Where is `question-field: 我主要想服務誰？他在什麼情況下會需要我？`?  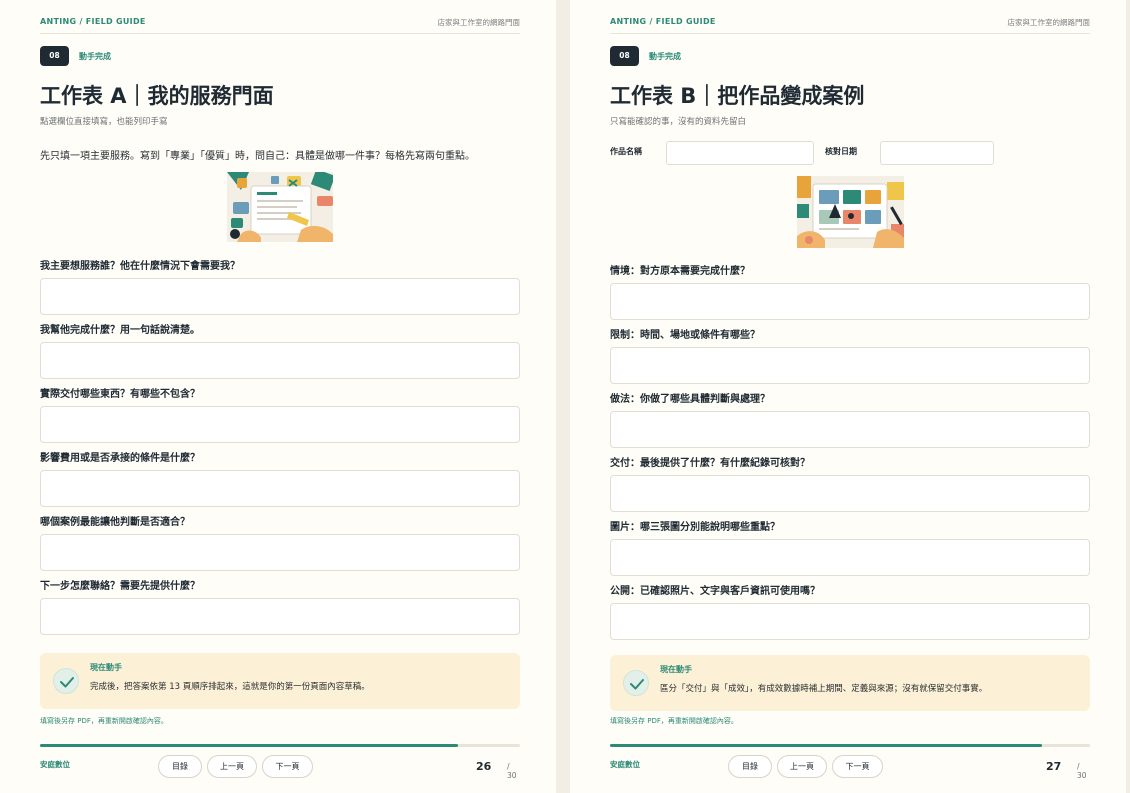
question-field: 我主要想服務誰？他在什麼情況下會需要我？ is located at coordinates (280, 286).